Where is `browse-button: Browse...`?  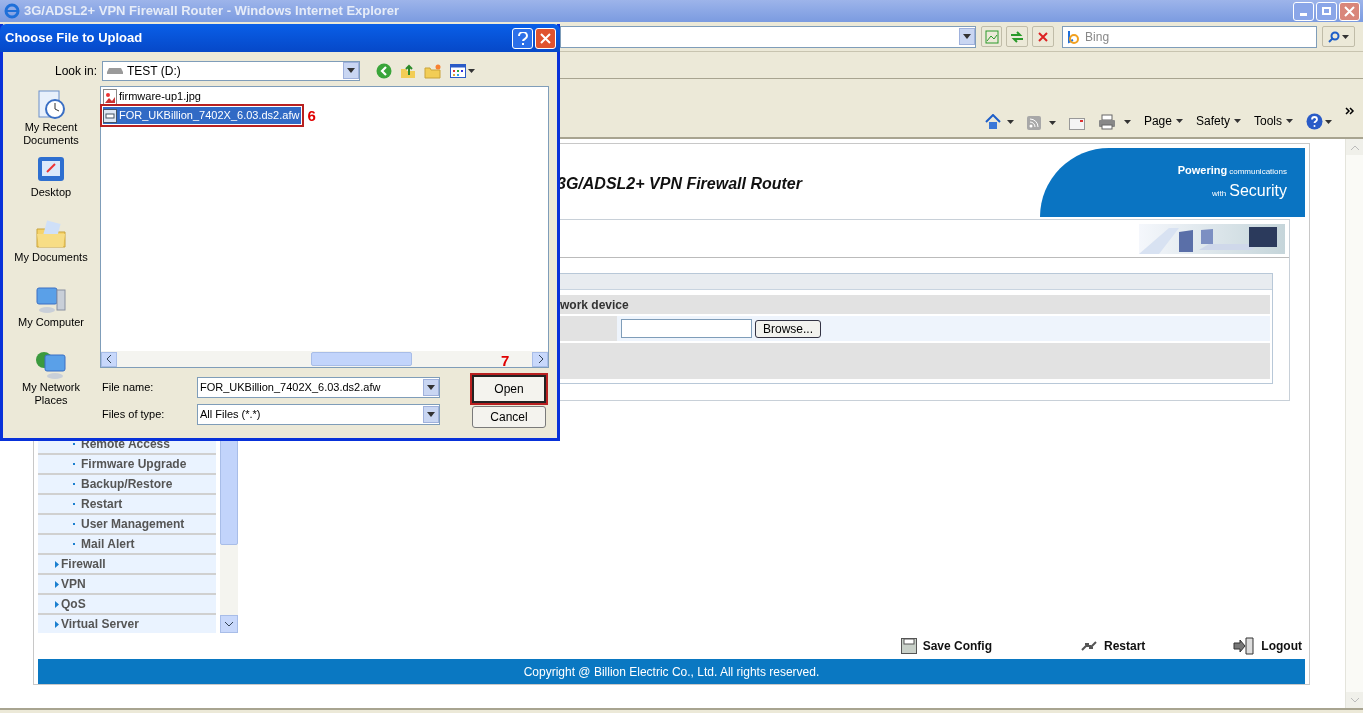 browse-button: Browse... is located at coordinates (788, 328).